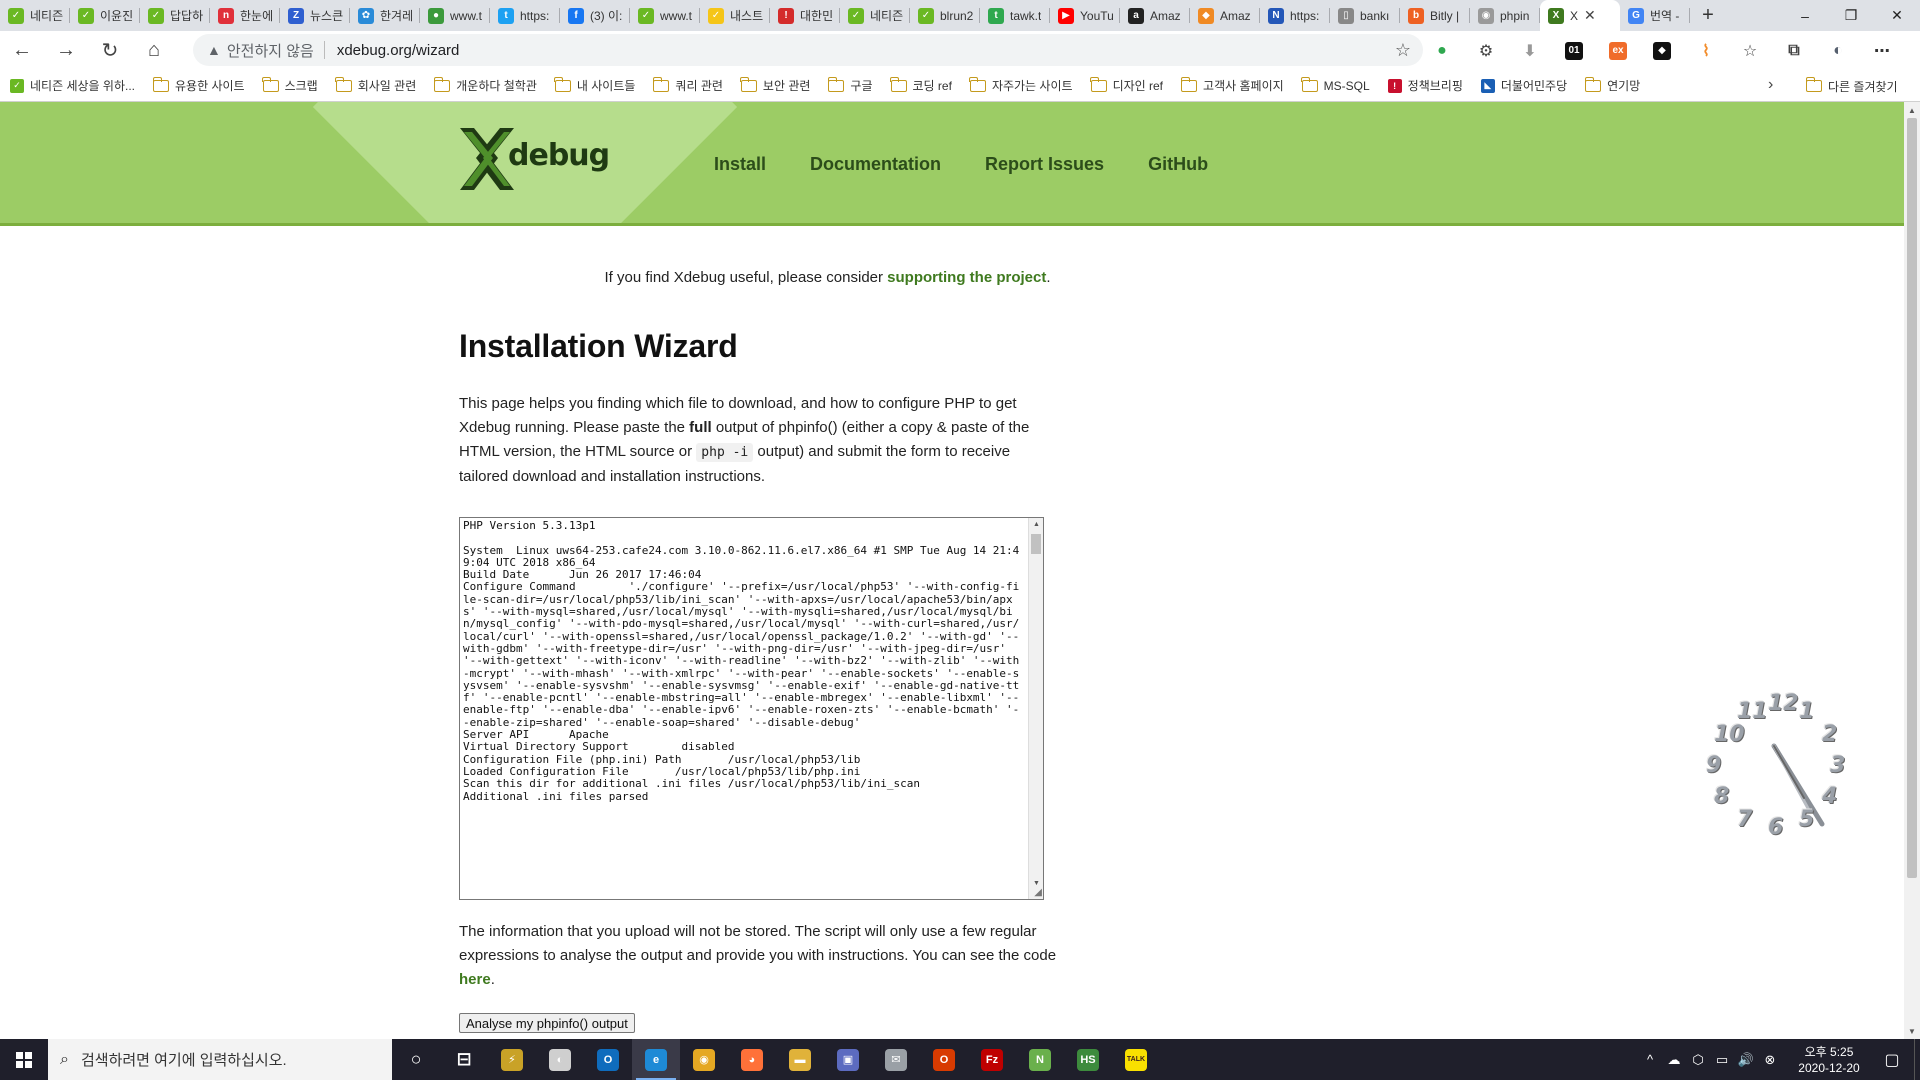 This screenshot has height=1080, width=1920. What do you see at coordinates (848, 1059) in the screenshot?
I see `taskbar-app: ▣` at bounding box center [848, 1059].